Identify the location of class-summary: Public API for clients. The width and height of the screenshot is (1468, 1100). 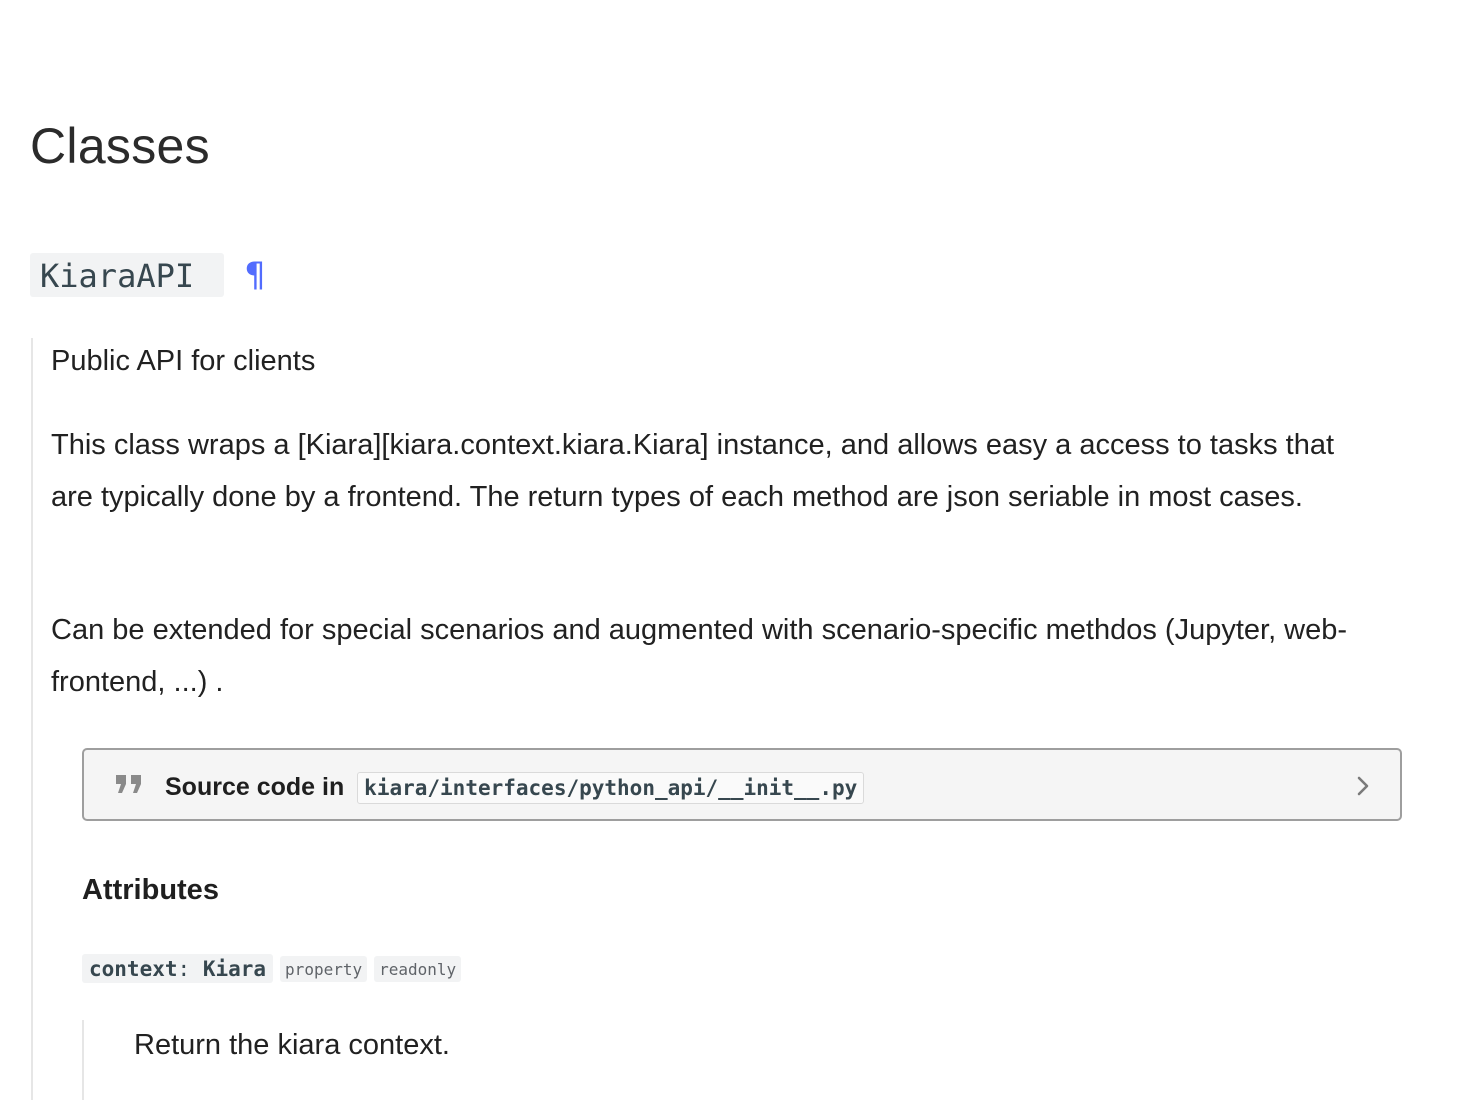
(183, 361).